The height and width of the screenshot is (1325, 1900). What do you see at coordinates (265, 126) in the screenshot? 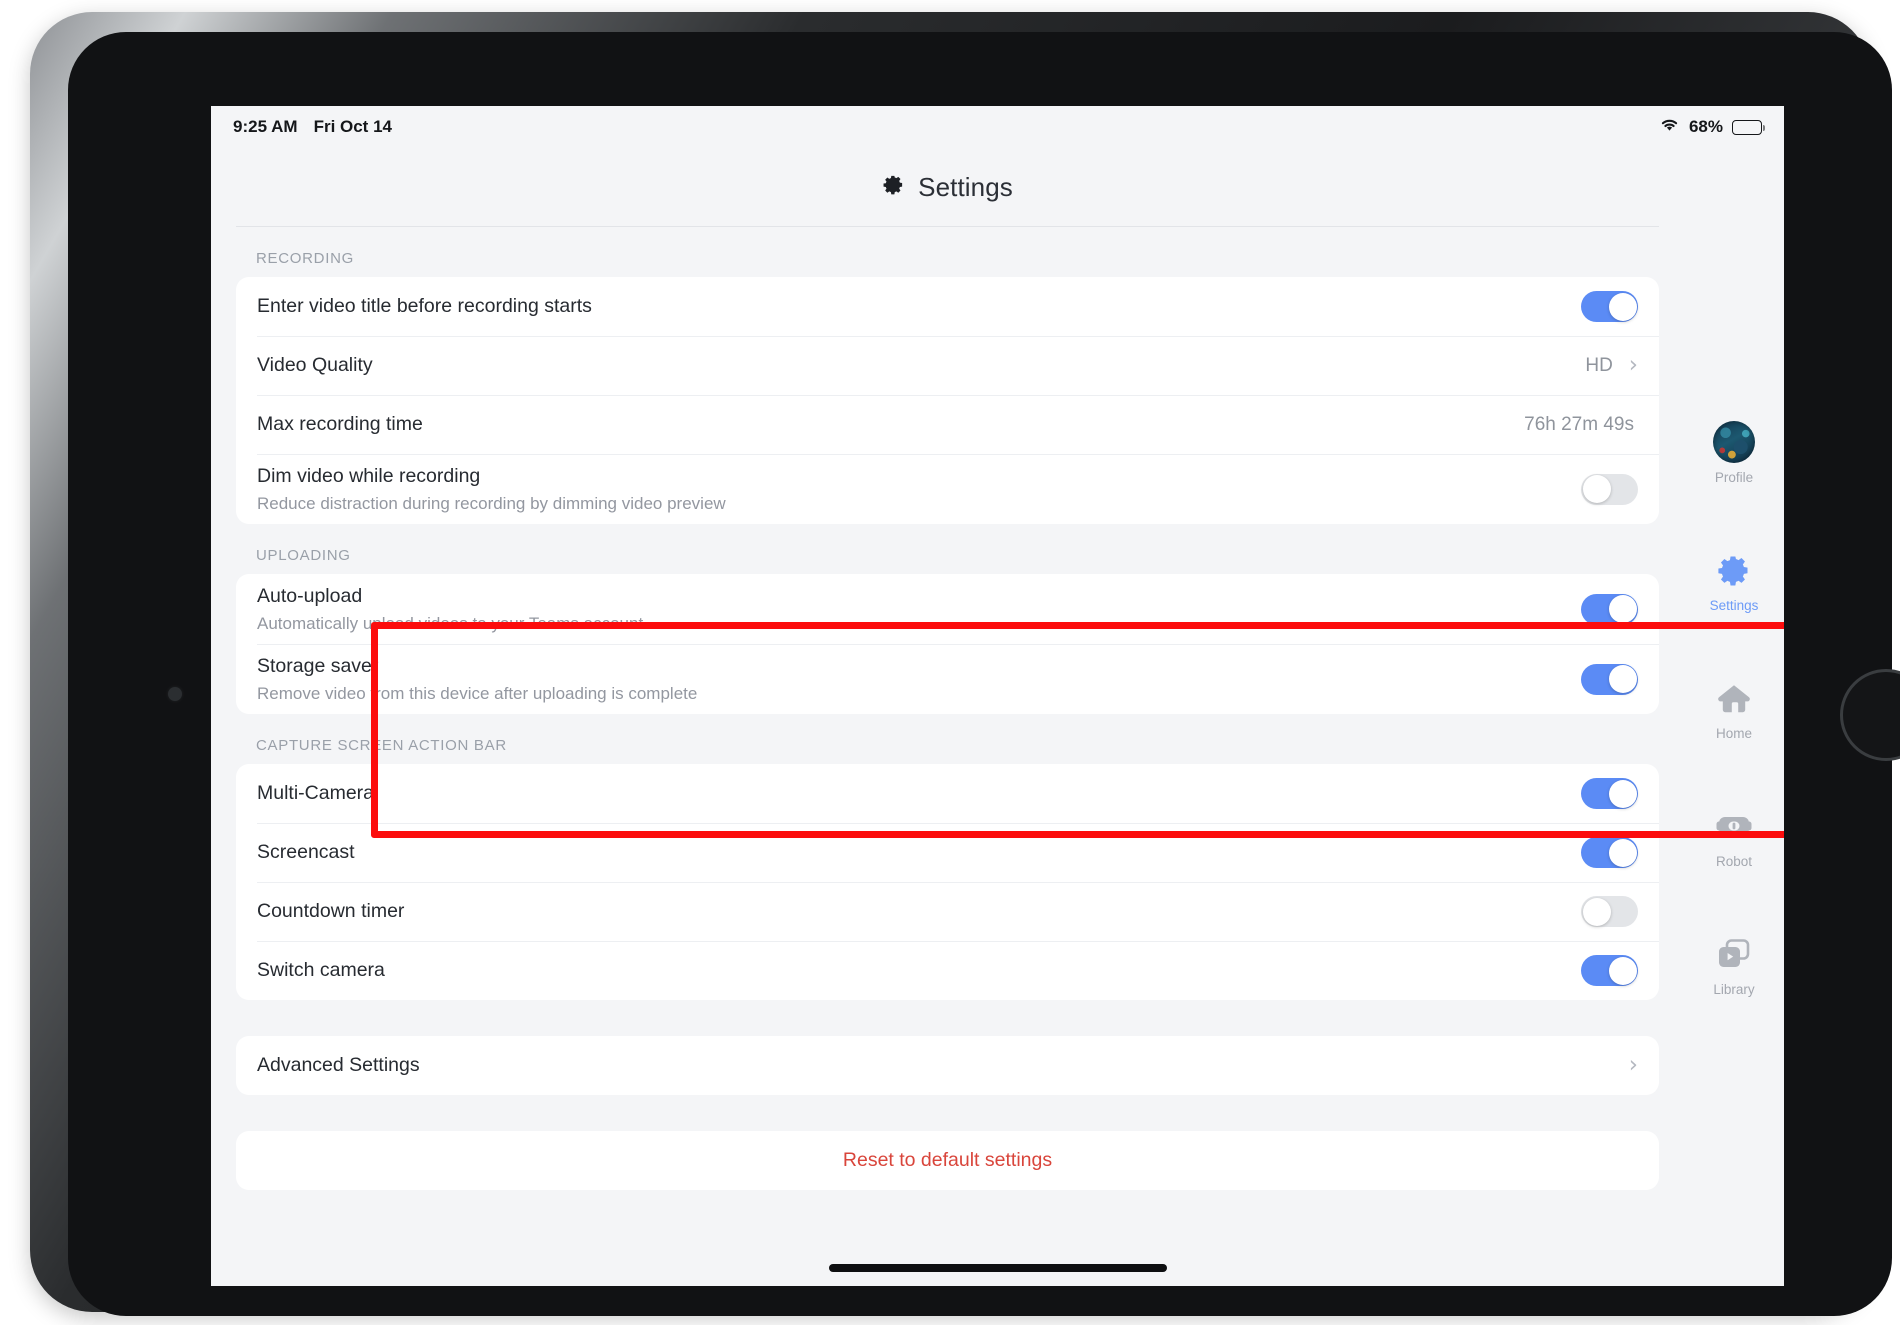
I see `status-time: 9:25 AM` at bounding box center [265, 126].